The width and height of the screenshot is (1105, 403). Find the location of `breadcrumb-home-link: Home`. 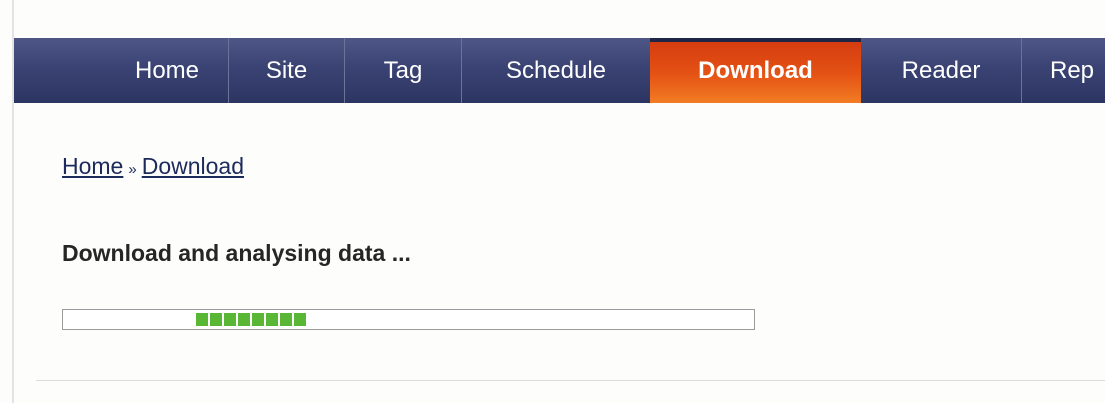

breadcrumb-home-link: Home is located at coordinates (92, 166).